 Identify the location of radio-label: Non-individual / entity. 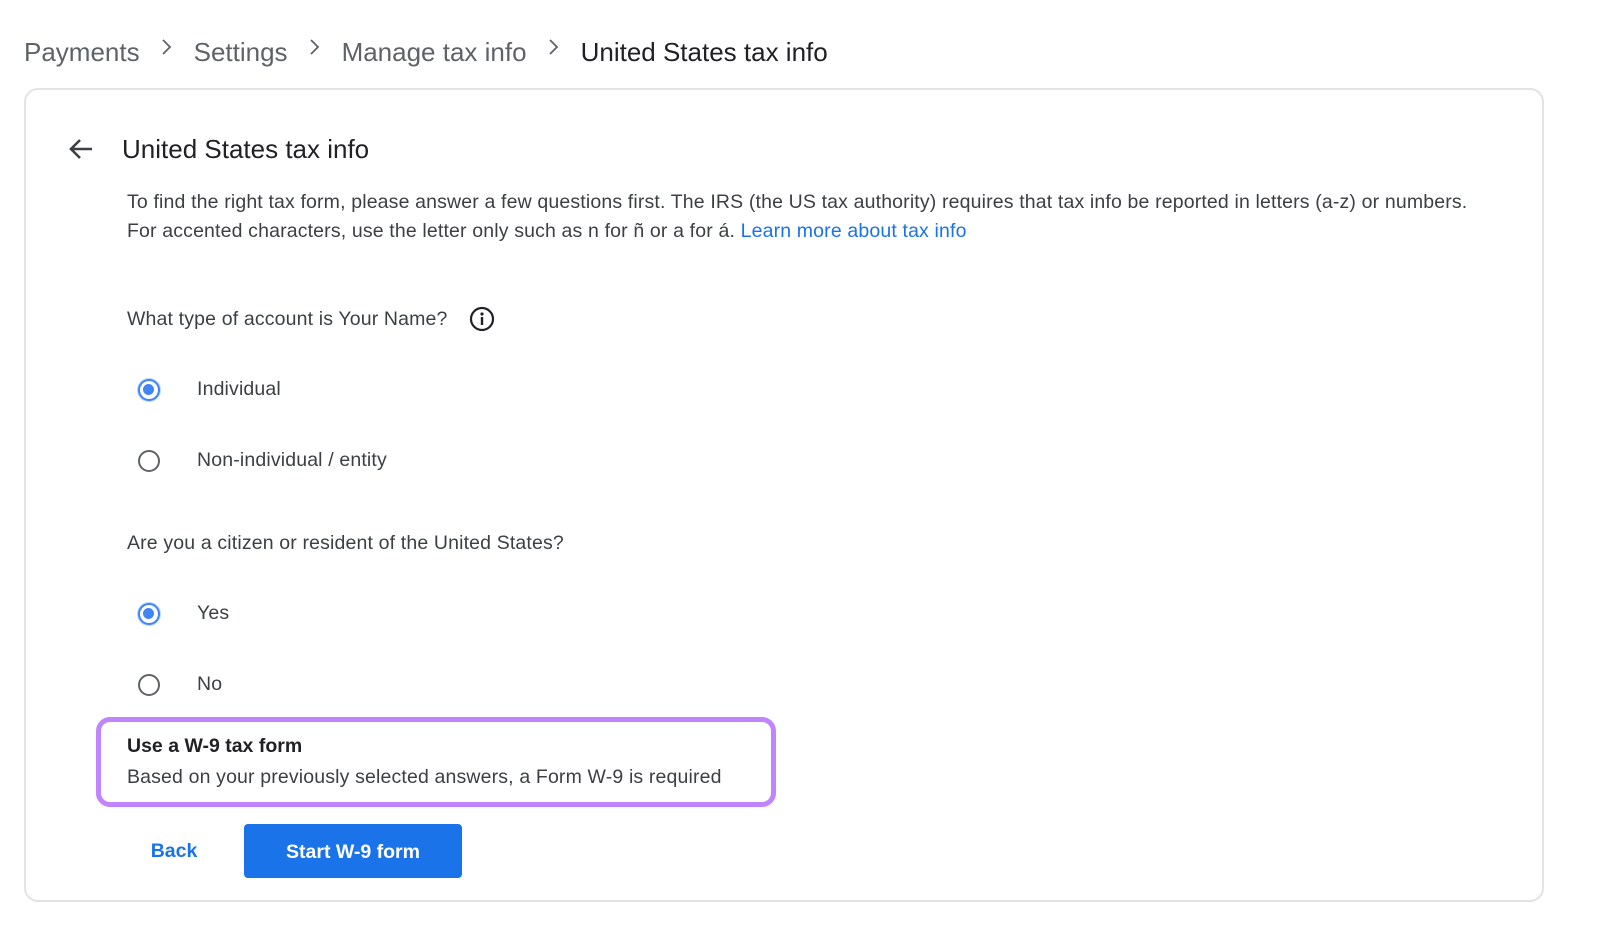
(292, 460).